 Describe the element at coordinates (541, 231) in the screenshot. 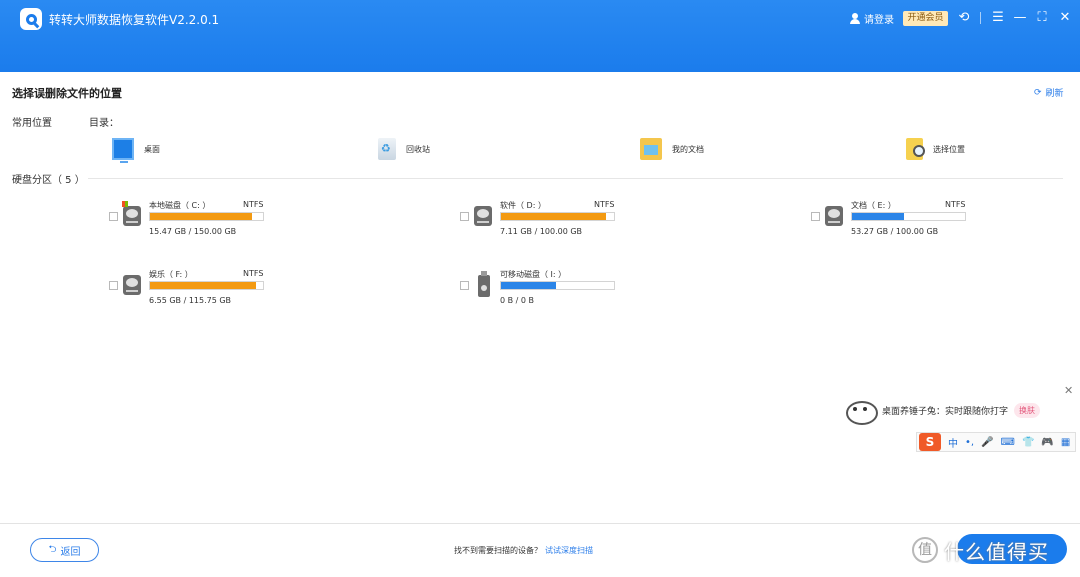

I see `drive-size: 7.11 GB / 100.00 GB` at that location.